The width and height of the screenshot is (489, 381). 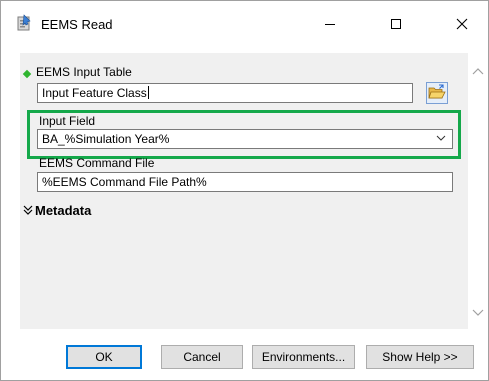 I want to click on minimize-icon, so click(x=330, y=25).